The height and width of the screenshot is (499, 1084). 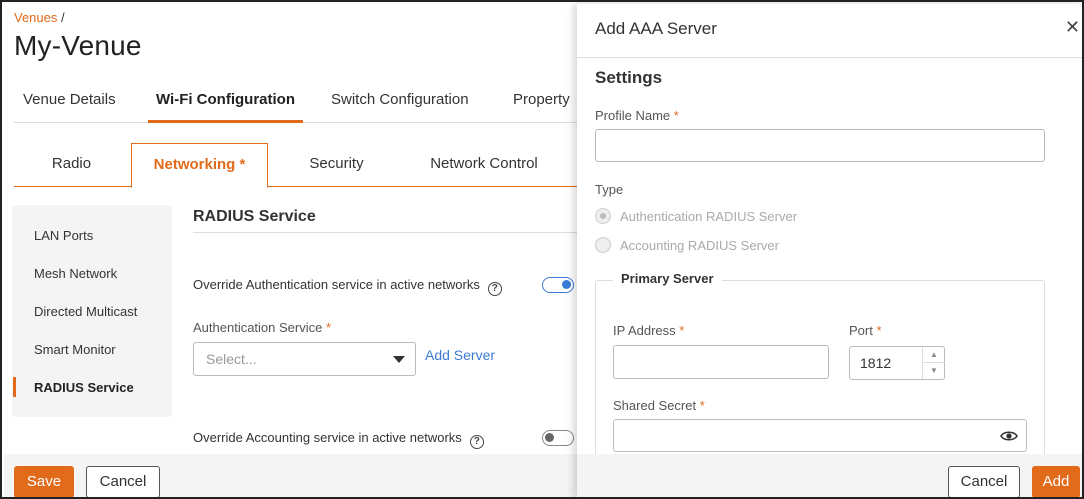 I want to click on section-title: RADIUS Service, so click(x=254, y=216).